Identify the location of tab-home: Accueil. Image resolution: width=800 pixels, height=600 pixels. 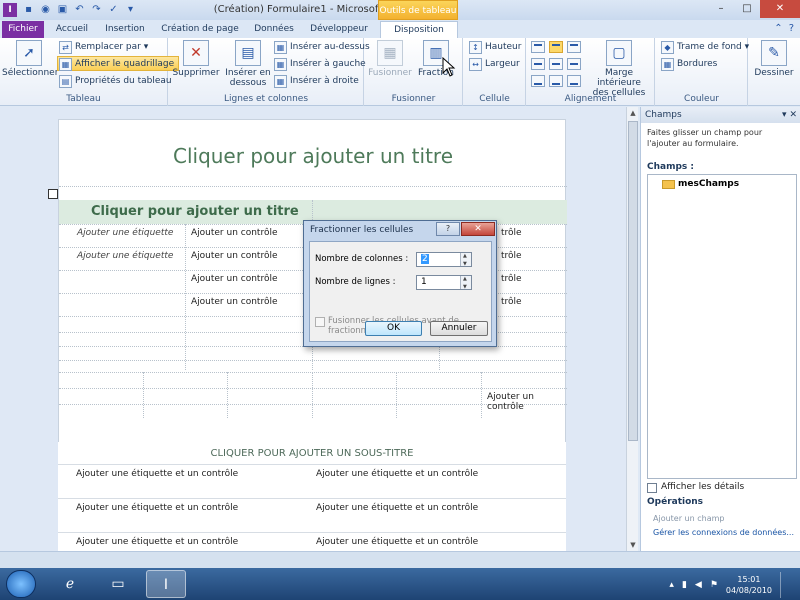
(72, 29).